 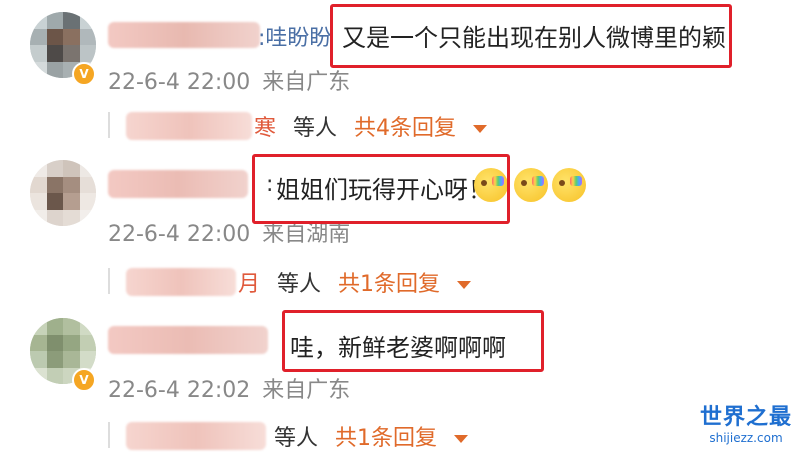 I want to click on site-watermark-logo: 世界之最 shijiezz.com, so click(x=746, y=422).